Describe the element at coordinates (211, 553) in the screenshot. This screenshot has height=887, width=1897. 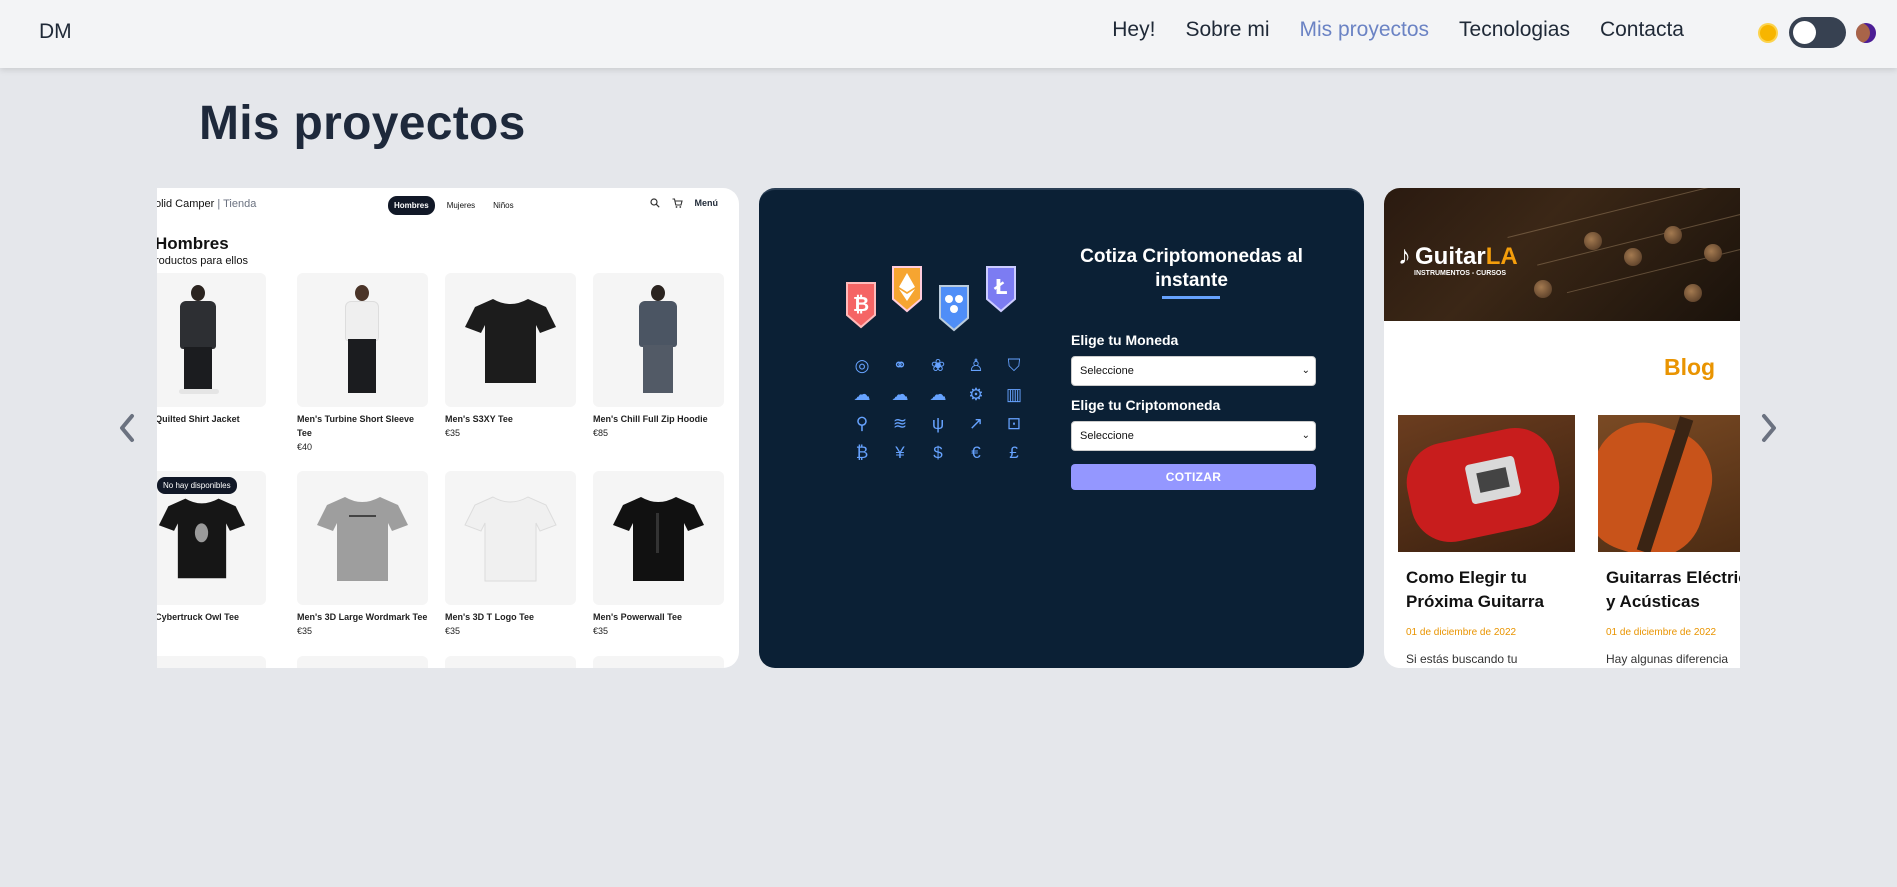
I see `product-card: en's Cybertruck Owl Tee 35` at that location.